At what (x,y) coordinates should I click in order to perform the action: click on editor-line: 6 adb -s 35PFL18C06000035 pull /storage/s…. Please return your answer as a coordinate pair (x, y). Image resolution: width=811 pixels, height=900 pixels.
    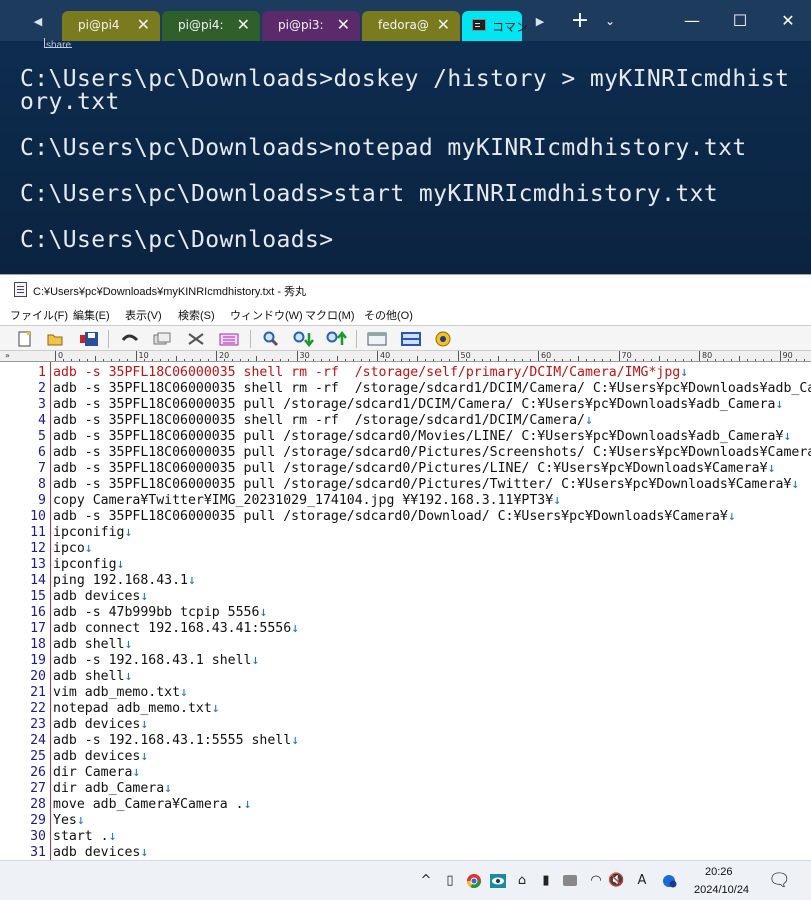
    Looking at the image, I should click on (405, 453).